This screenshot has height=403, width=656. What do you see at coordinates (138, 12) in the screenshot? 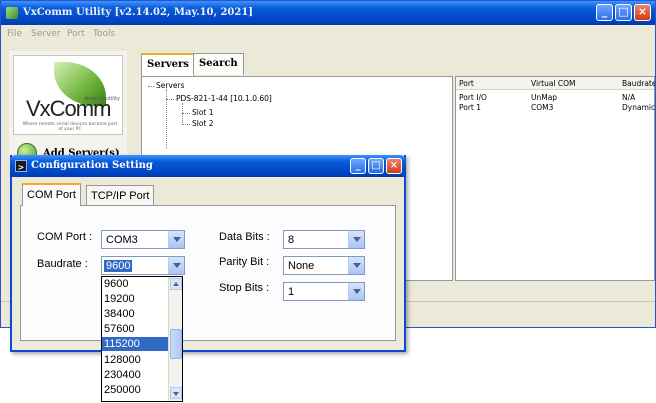
I see `main-window-title: VxComm Utility [v2.14.02, May.10, 2021]` at bounding box center [138, 12].